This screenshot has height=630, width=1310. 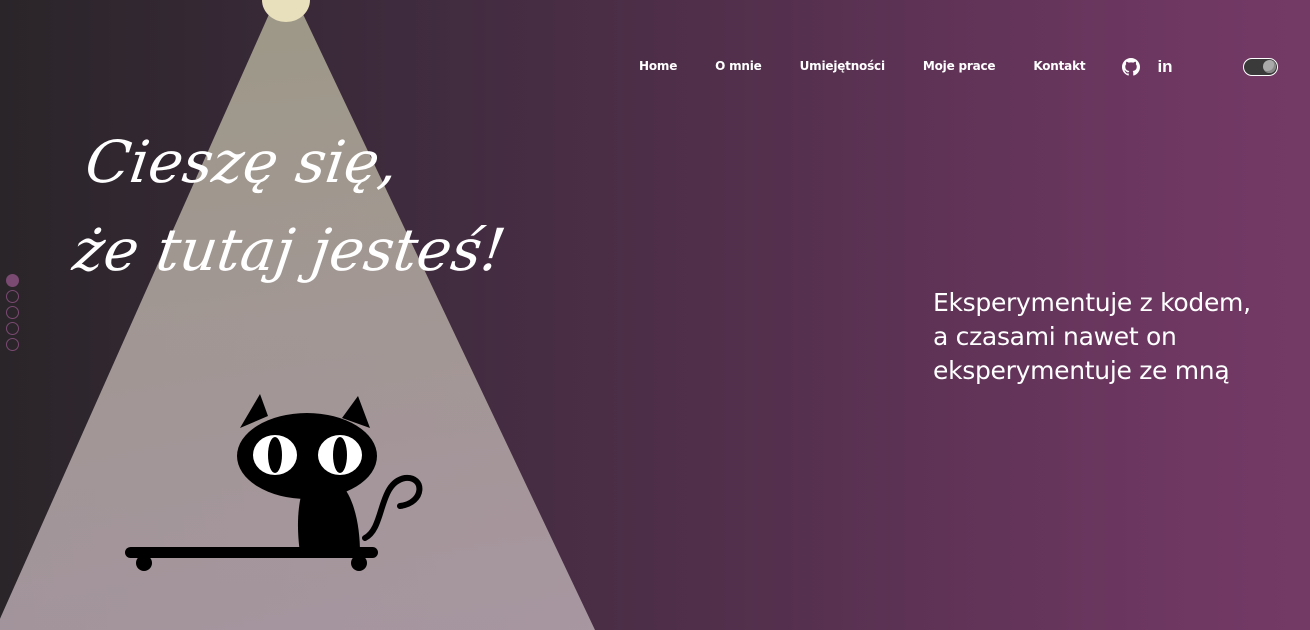 What do you see at coordinates (1131, 67) in the screenshot?
I see `github-icon` at bounding box center [1131, 67].